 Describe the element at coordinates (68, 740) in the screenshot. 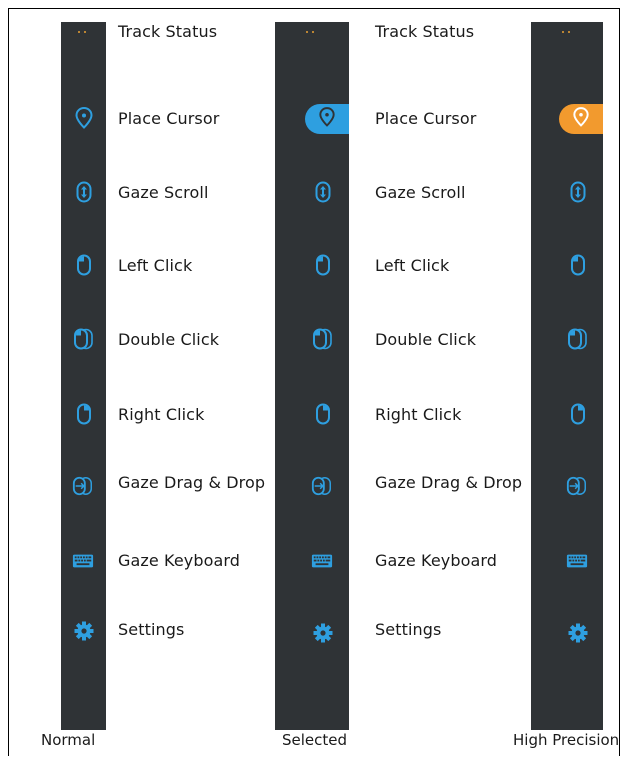

I see `caption-normal: Normal` at that location.